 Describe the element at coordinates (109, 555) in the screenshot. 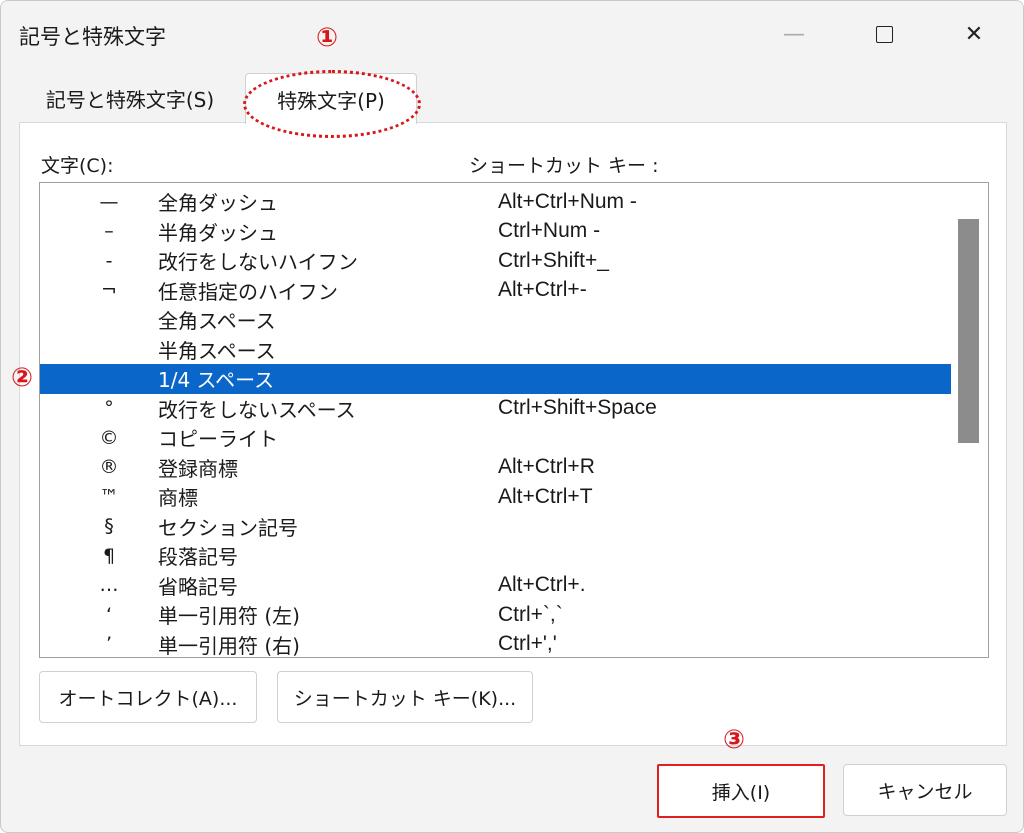

I see `list-item-symbol: ¶` at that location.